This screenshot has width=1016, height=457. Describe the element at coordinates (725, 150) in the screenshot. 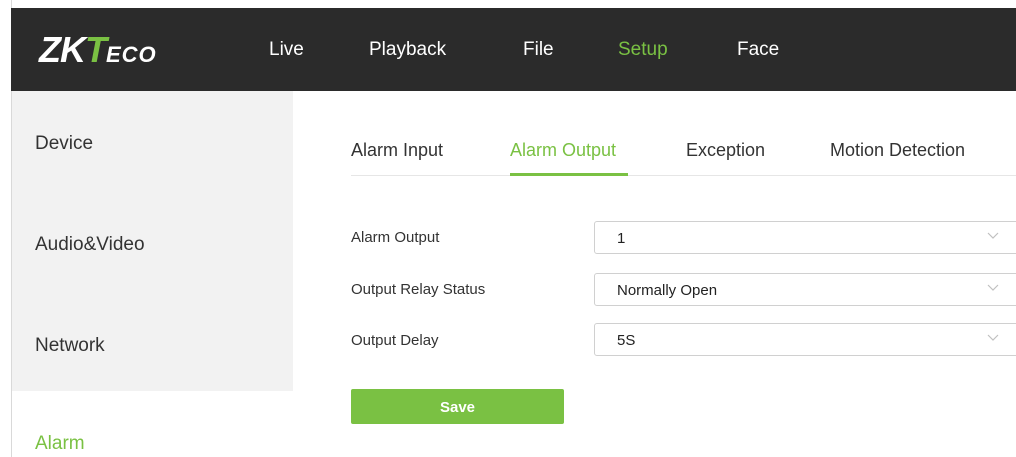

I see `tab-exception: Exception` at that location.